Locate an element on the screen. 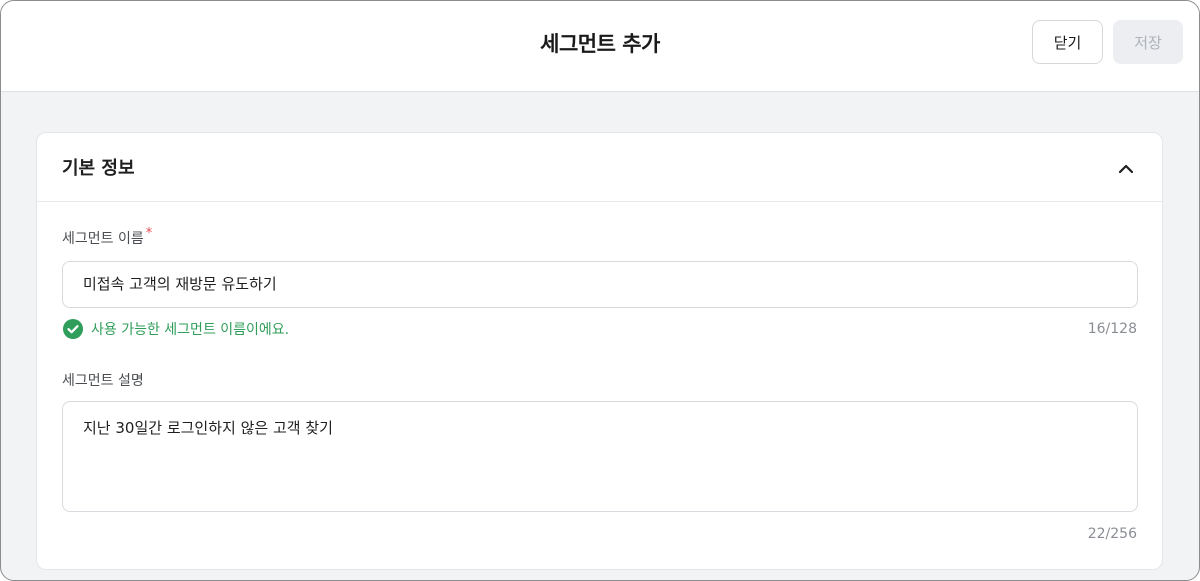 The image size is (1200, 581). section-title: 기본 정보 is located at coordinates (98, 168).